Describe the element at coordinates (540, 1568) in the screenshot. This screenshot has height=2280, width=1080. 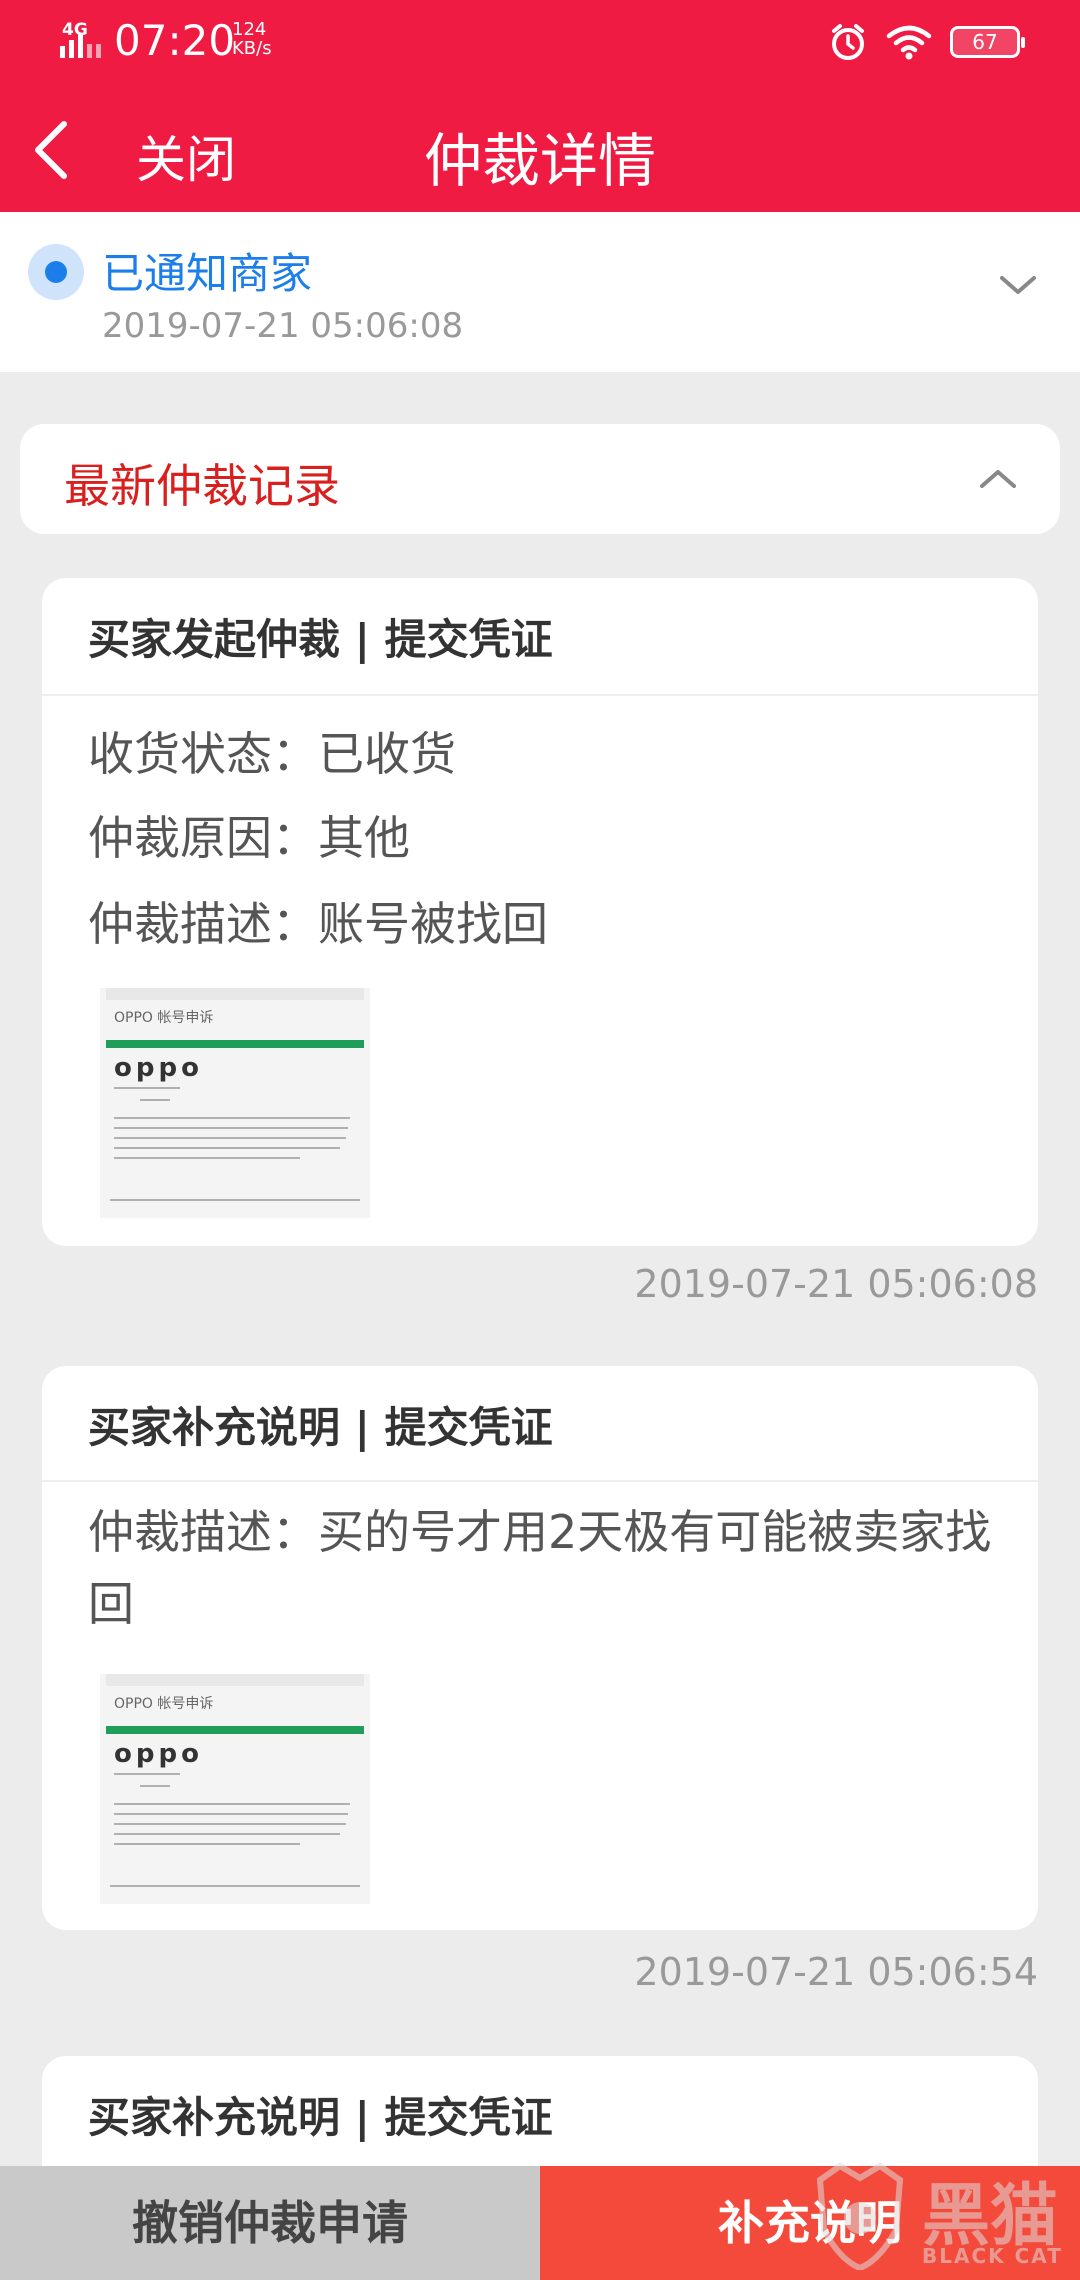
I see `arbitration-description: 仲裁描述：买的号才用2天极有可能被卖家找回` at that location.